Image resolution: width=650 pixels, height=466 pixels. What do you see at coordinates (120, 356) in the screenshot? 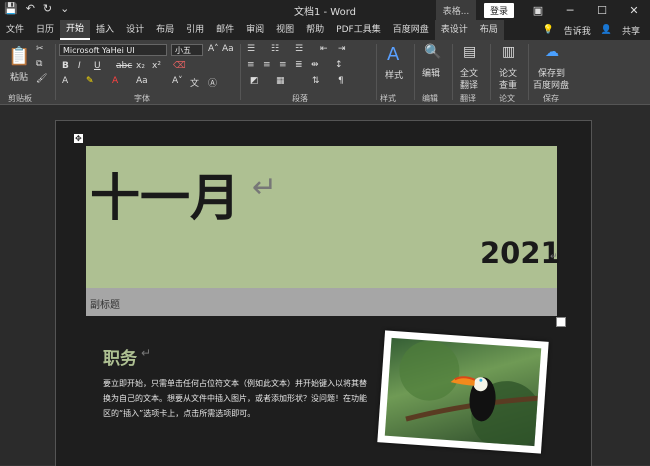
I see `section-heading: 职务` at bounding box center [120, 356].